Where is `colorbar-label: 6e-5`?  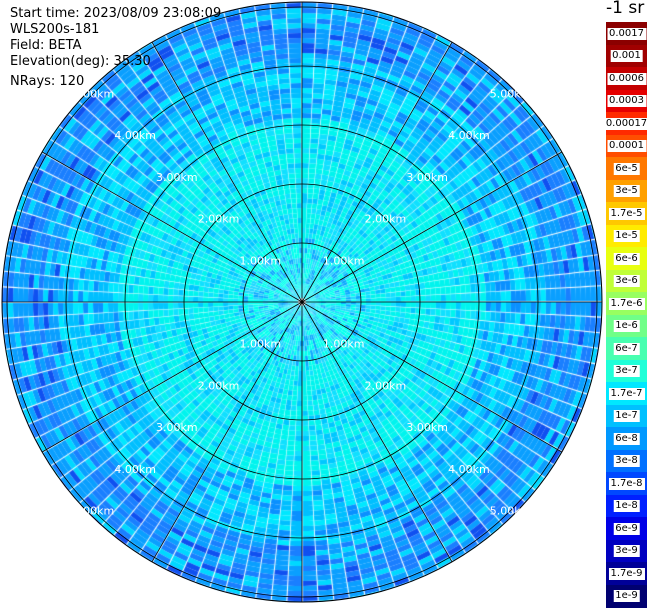 colorbar-label: 6e-5 is located at coordinates (626, 168).